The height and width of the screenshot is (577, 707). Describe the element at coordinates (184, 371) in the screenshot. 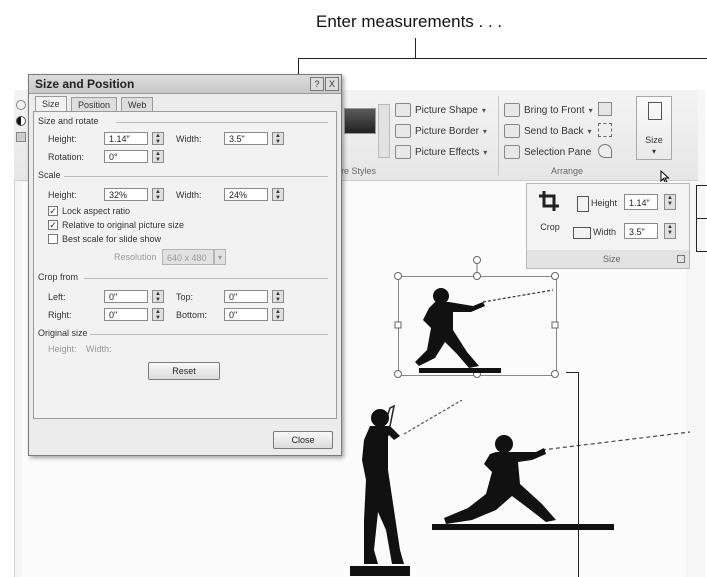

I see `reset-button: Reset` at that location.